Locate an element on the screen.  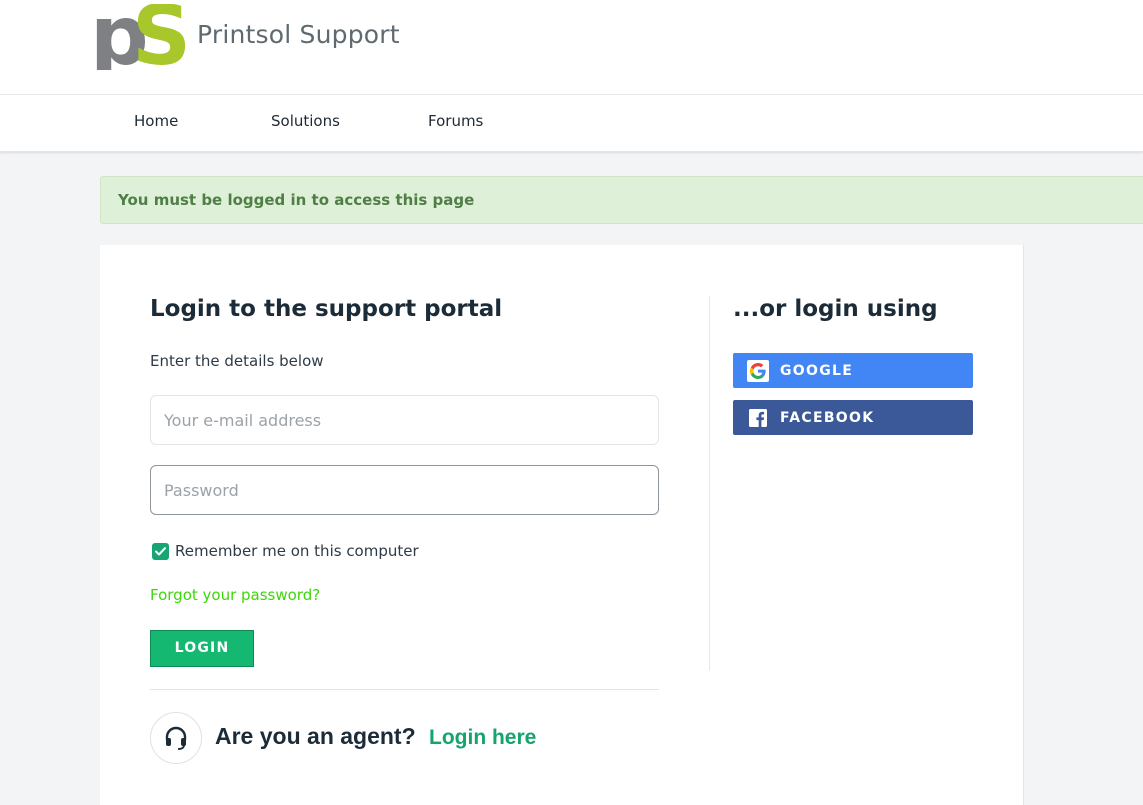
remember-me-checkbox is located at coordinates (160, 551).